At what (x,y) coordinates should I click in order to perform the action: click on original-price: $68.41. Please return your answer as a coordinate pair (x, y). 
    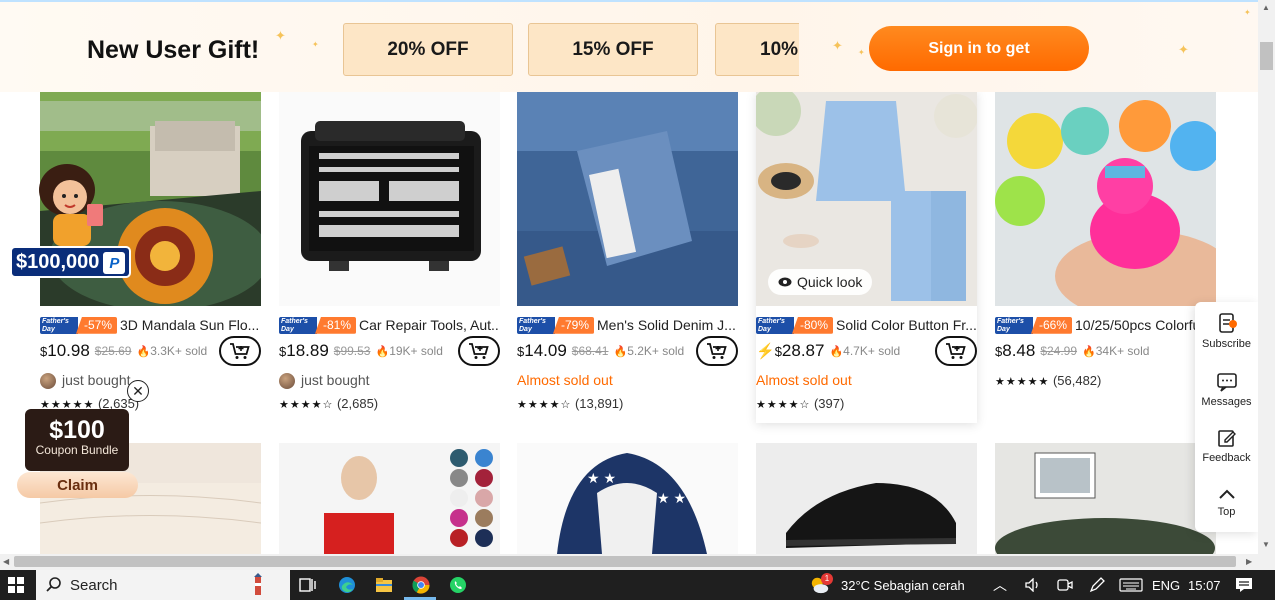
    Looking at the image, I should click on (590, 351).